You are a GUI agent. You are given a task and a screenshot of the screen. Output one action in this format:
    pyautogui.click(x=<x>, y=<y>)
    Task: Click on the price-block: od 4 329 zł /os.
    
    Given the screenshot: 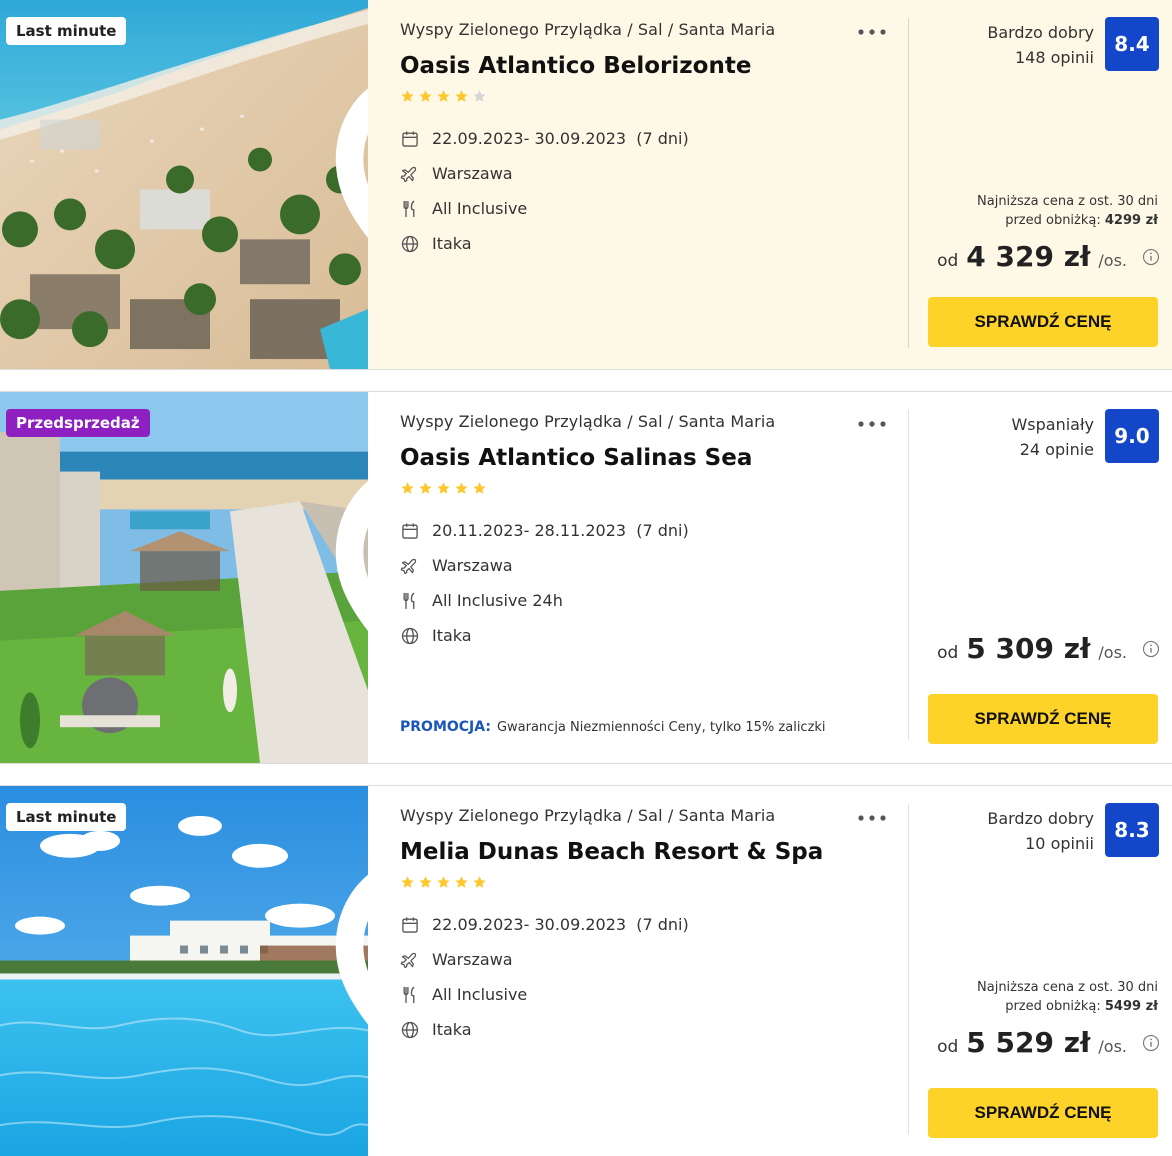 What is the action you would take?
    pyautogui.click(x=1032, y=256)
    